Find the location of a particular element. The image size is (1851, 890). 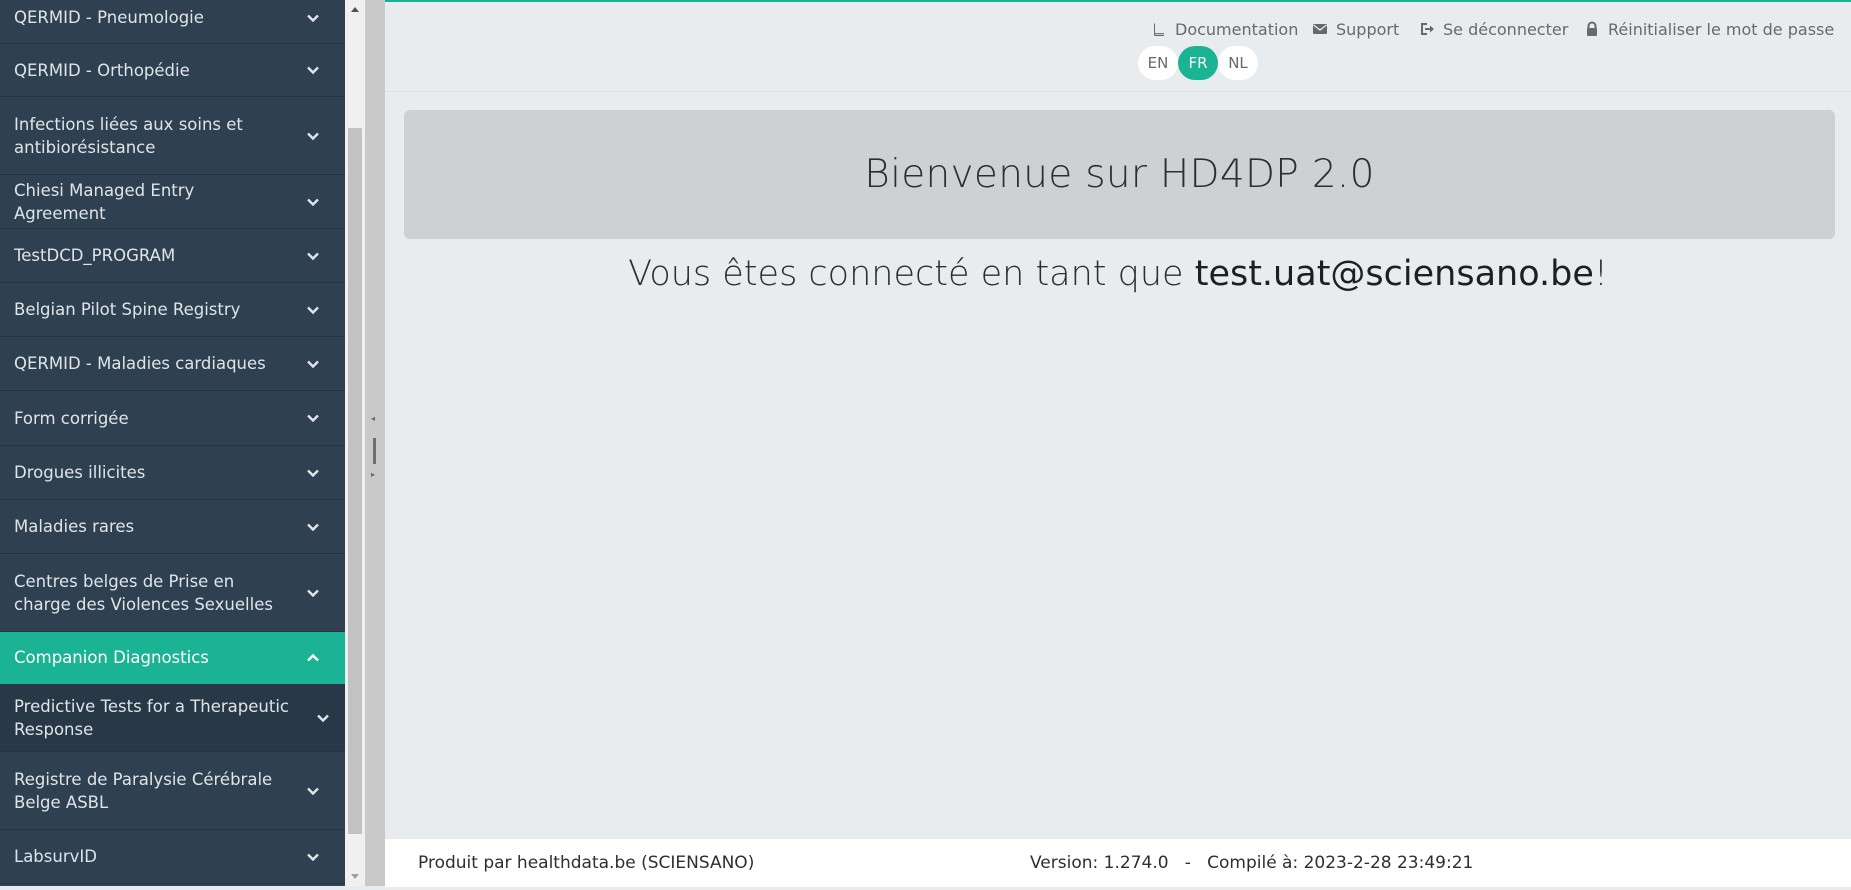

collapse-left-arrow-icon: ◂ is located at coordinates (373, 418).